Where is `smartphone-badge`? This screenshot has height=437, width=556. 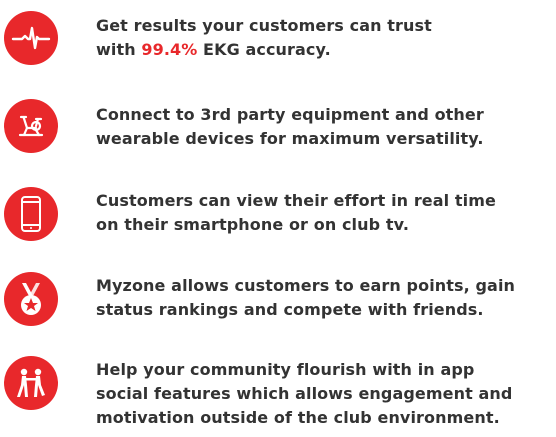 smartphone-badge is located at coordinates (31, 214).